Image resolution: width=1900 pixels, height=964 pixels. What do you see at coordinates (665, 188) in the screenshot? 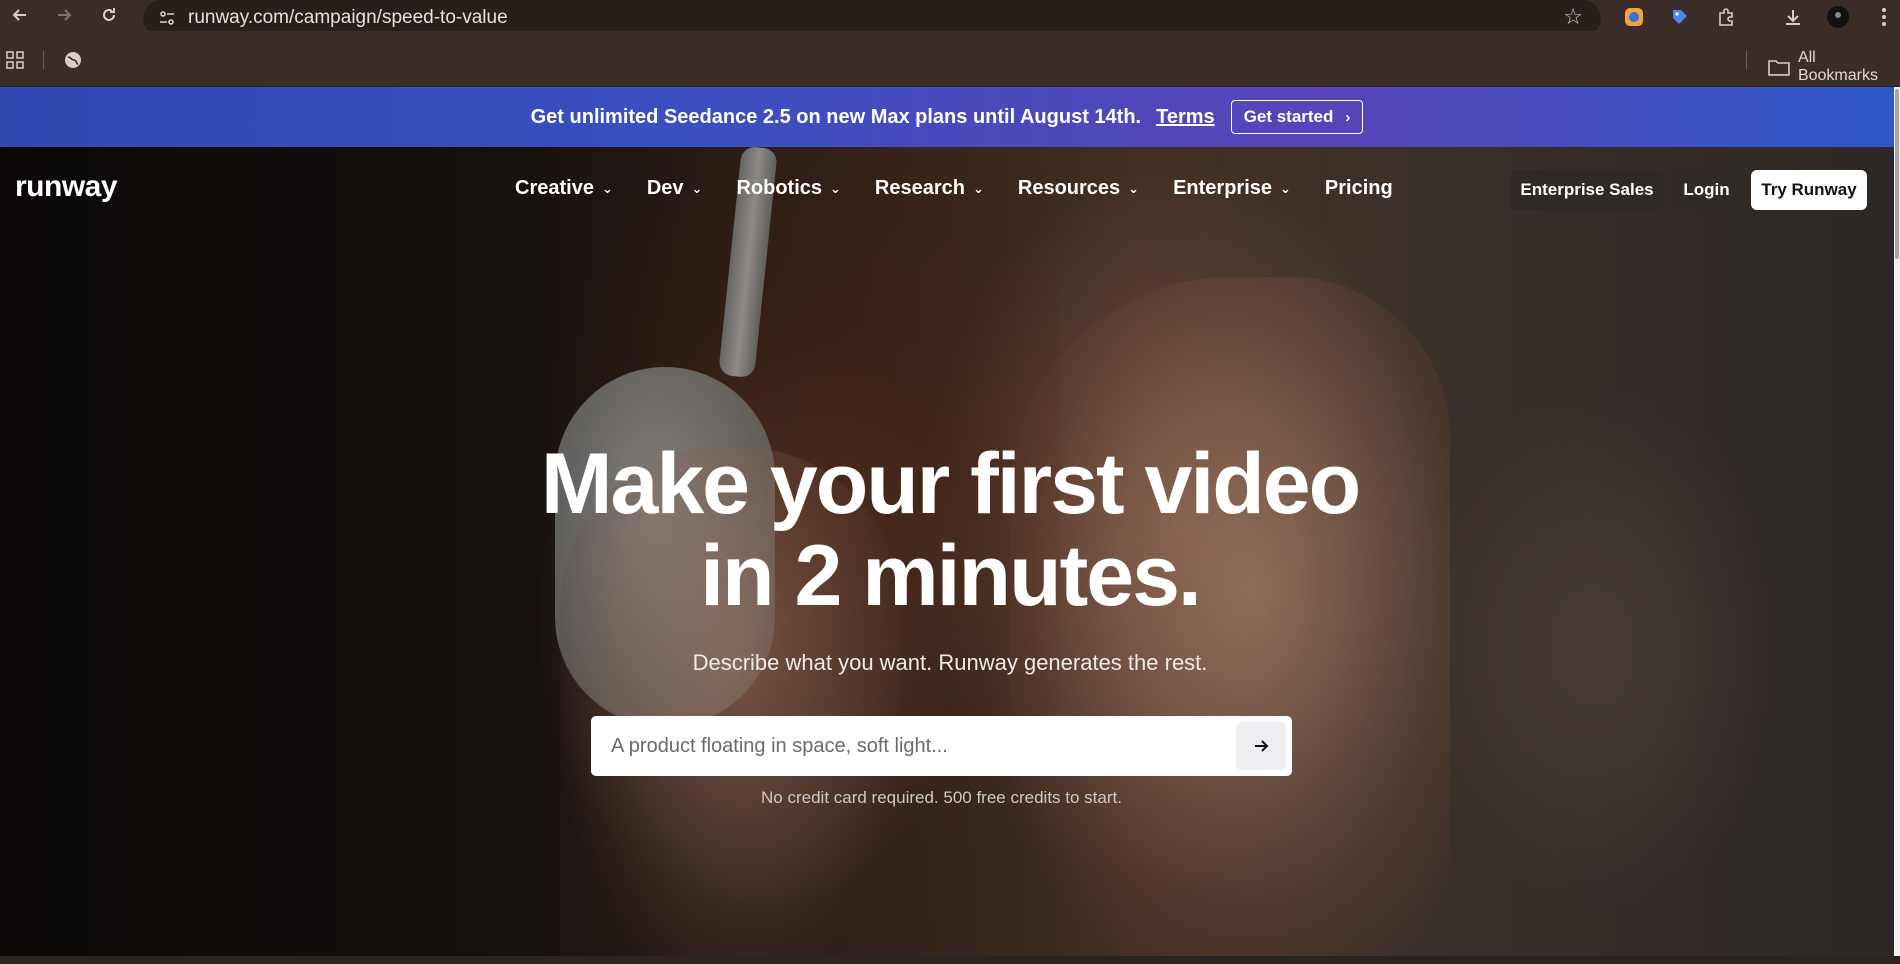
I see `nav-item-label: Dev` at bounding box center [665, 188].